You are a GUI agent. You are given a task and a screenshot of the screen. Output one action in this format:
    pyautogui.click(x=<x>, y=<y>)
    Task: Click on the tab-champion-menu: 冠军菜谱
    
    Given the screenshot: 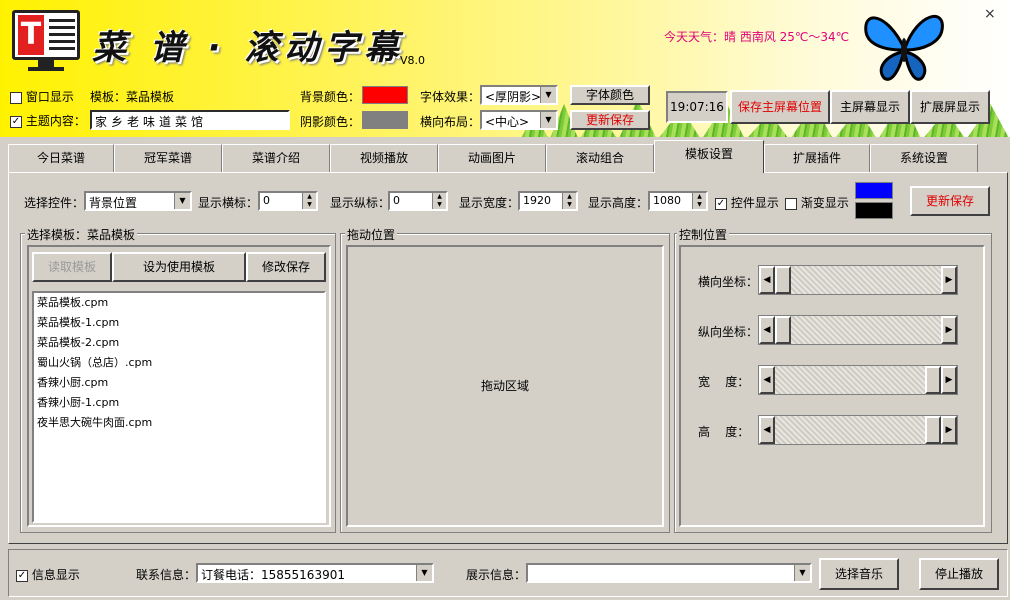 What is the action you would take?
    pyautogui.click(x=168, y=158)
    